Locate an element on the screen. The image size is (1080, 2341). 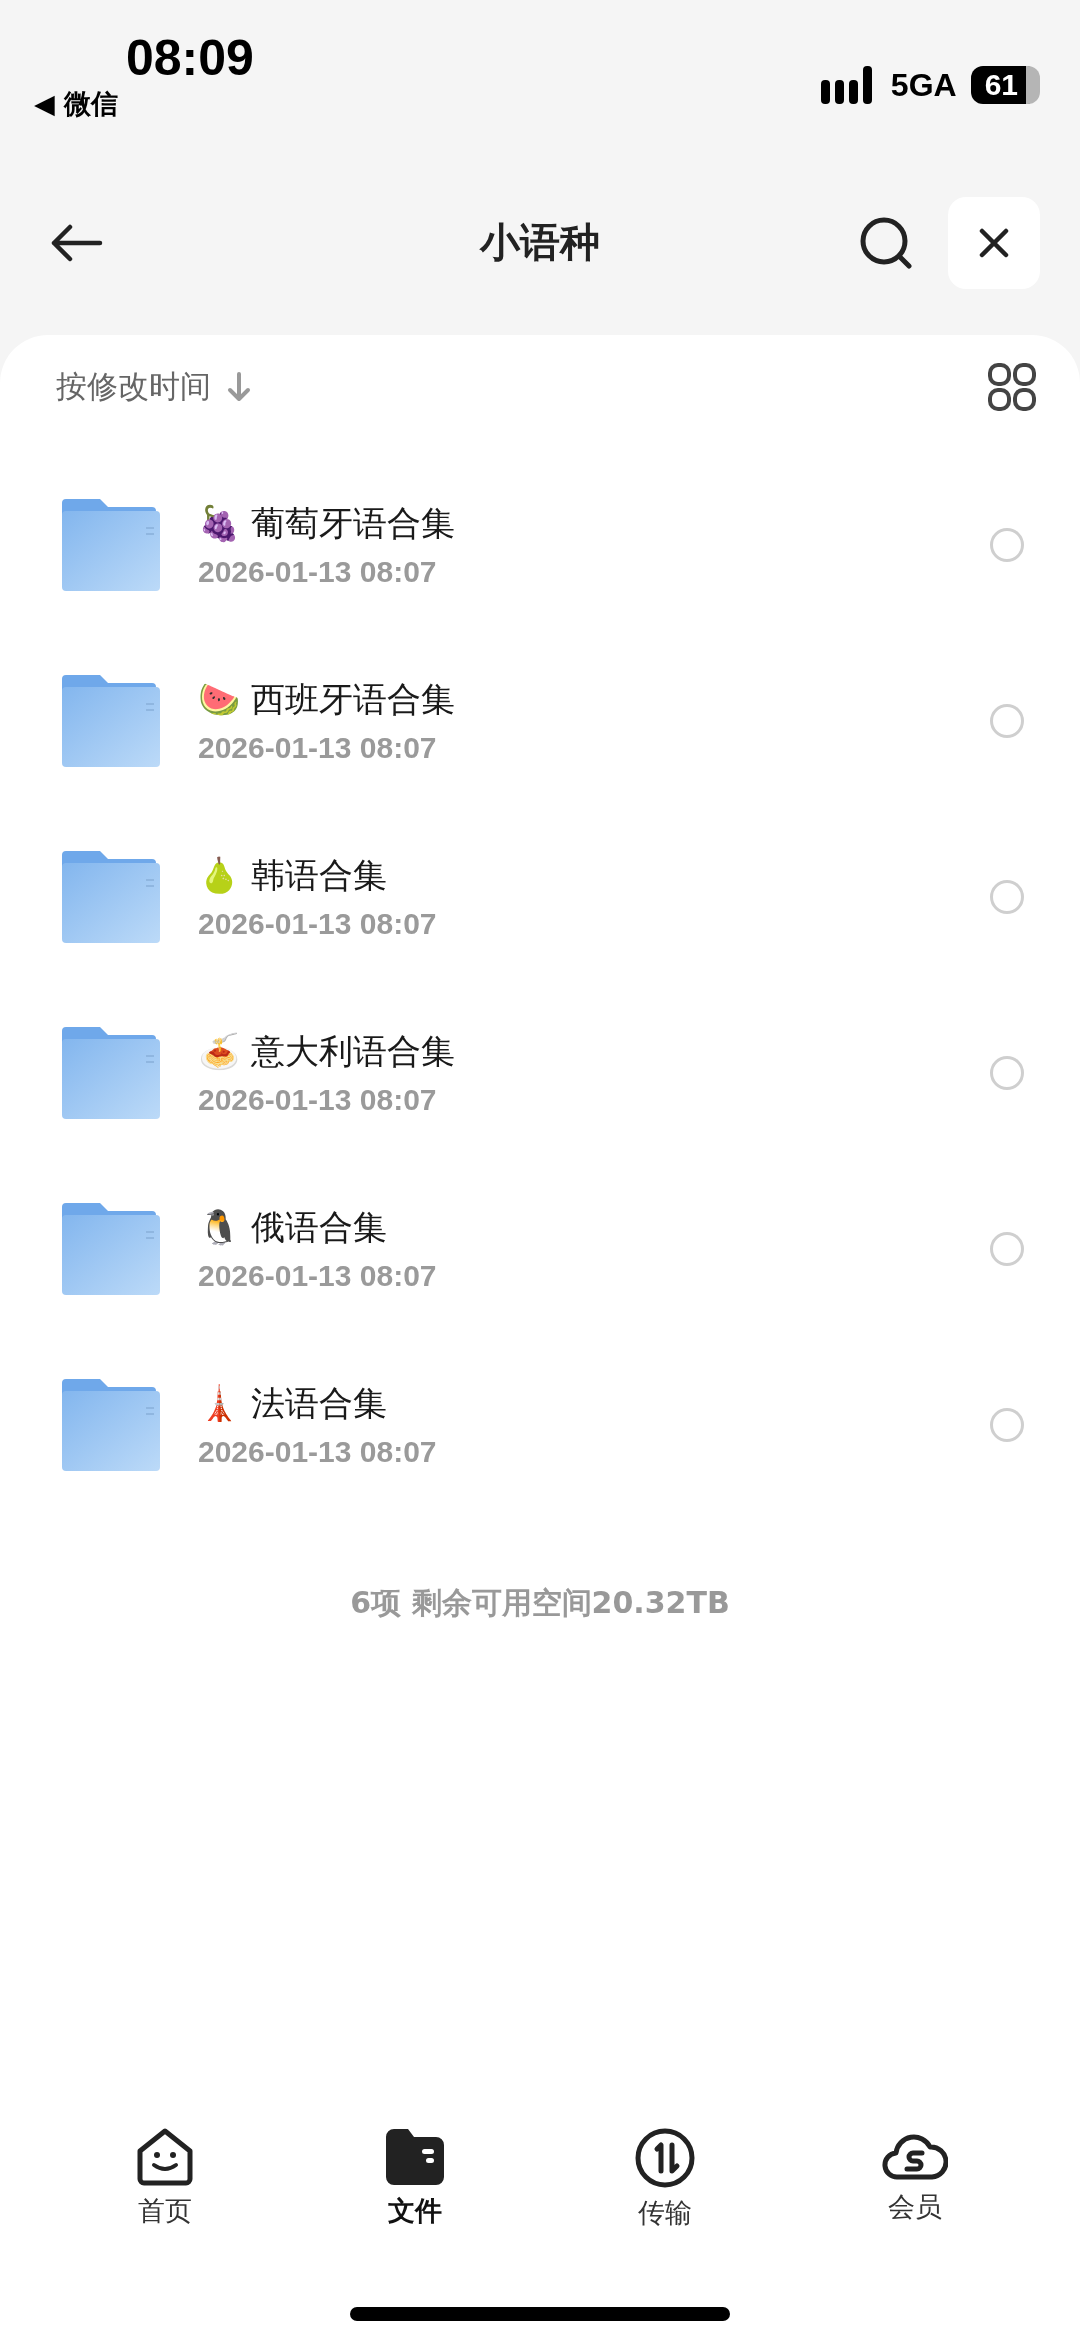
folder-name: 🐧 俄语合集 is located at coordinates (594, 1228).